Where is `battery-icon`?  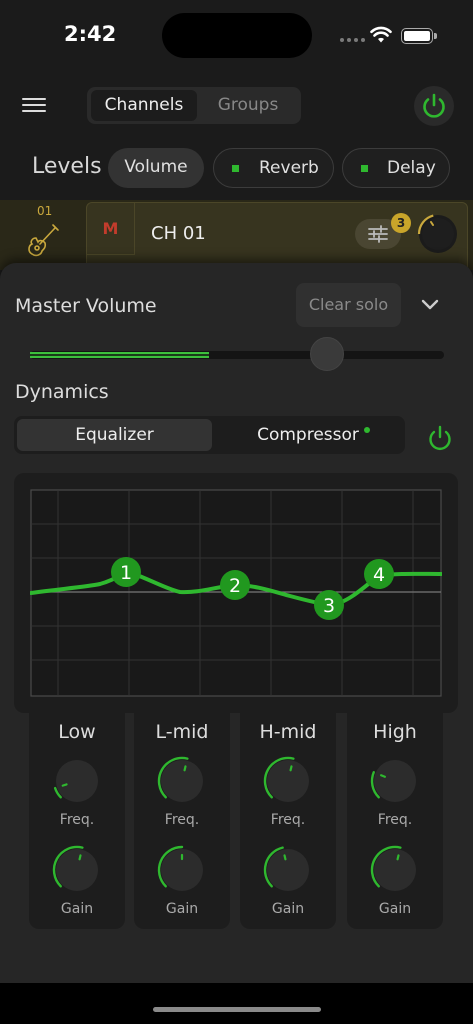
battery-icon is located at coordinates (419, 36).